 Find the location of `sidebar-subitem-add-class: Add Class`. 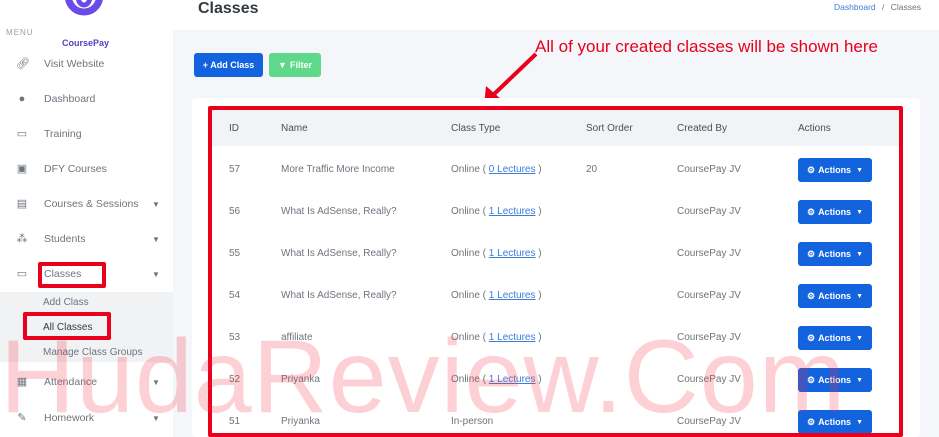

sidebar-subitem-add-class: Add Class is located at coordinates (66, 302).